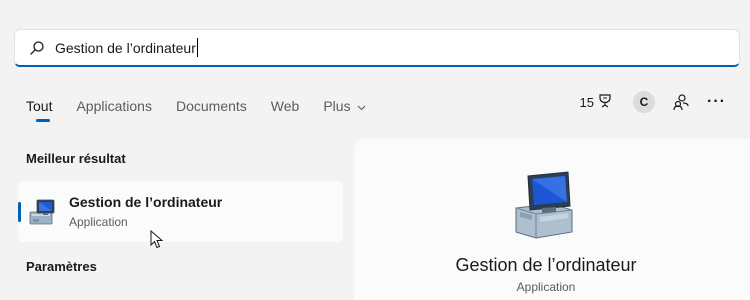 The height and width of the screenshot is (300, 750). What do you see at coordinates (38, 48) in the screenshot?
I see `search-icon` at bounding box center [38, 48].